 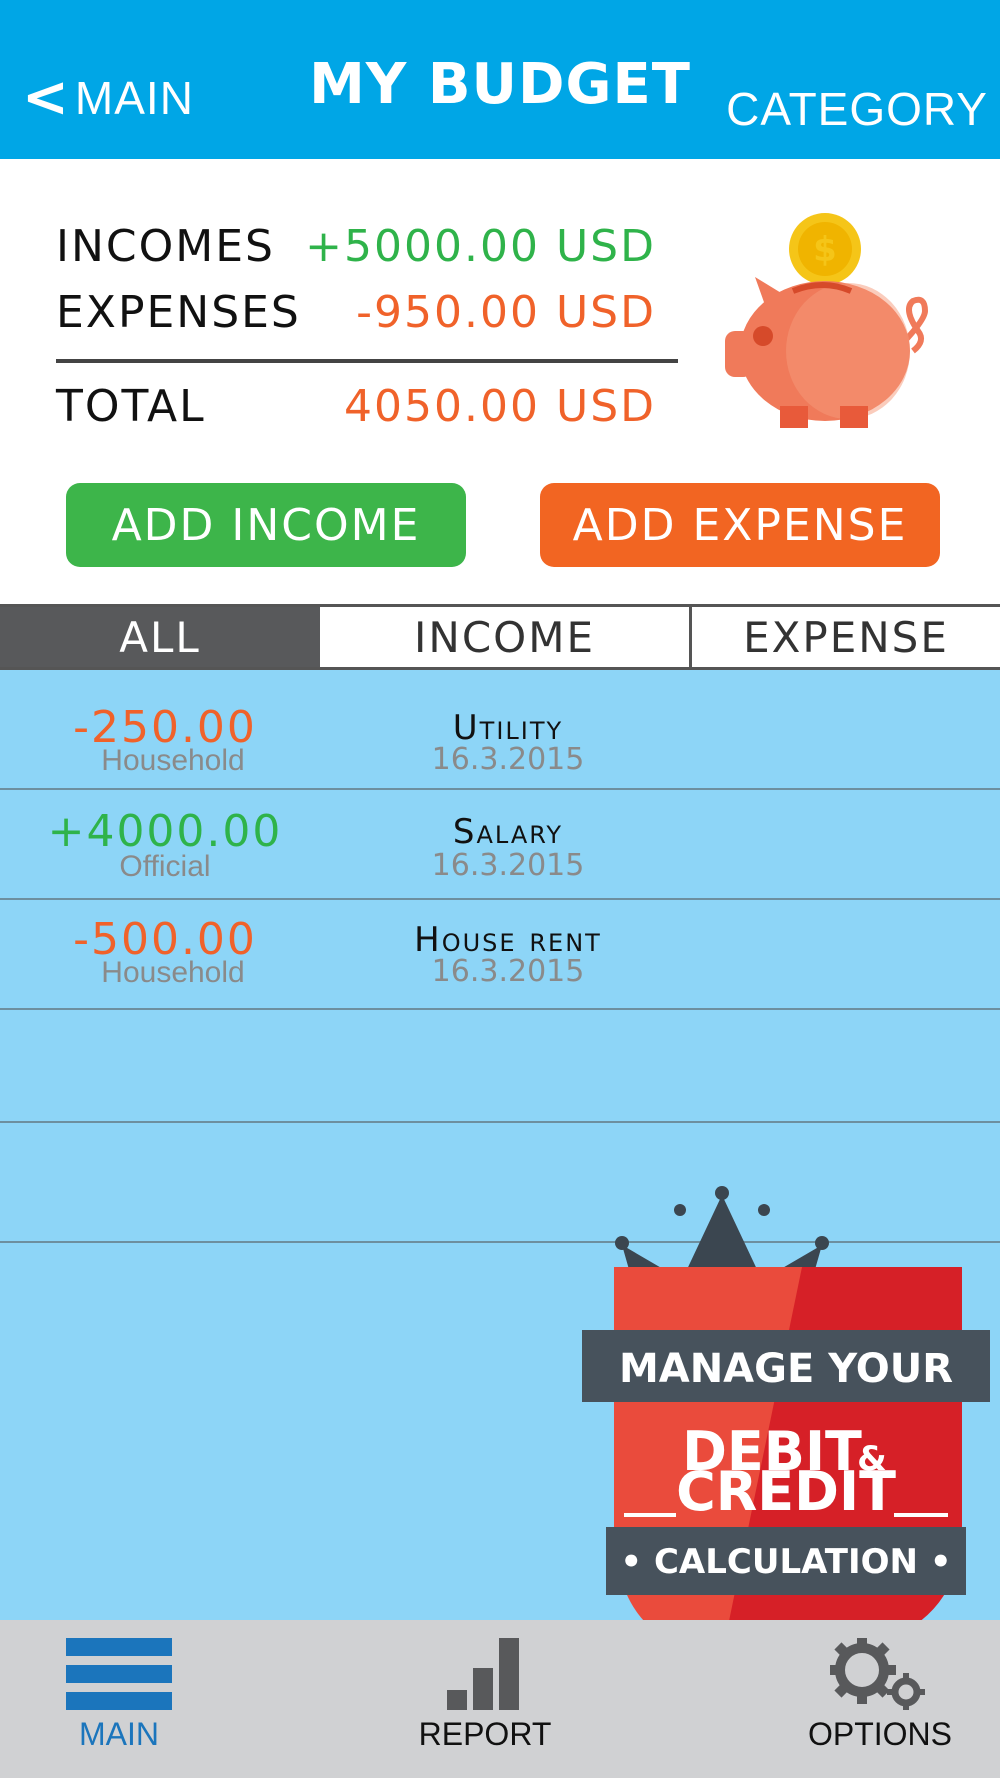 I want to click on transaction-category: Official, so click(x=165, y=866).